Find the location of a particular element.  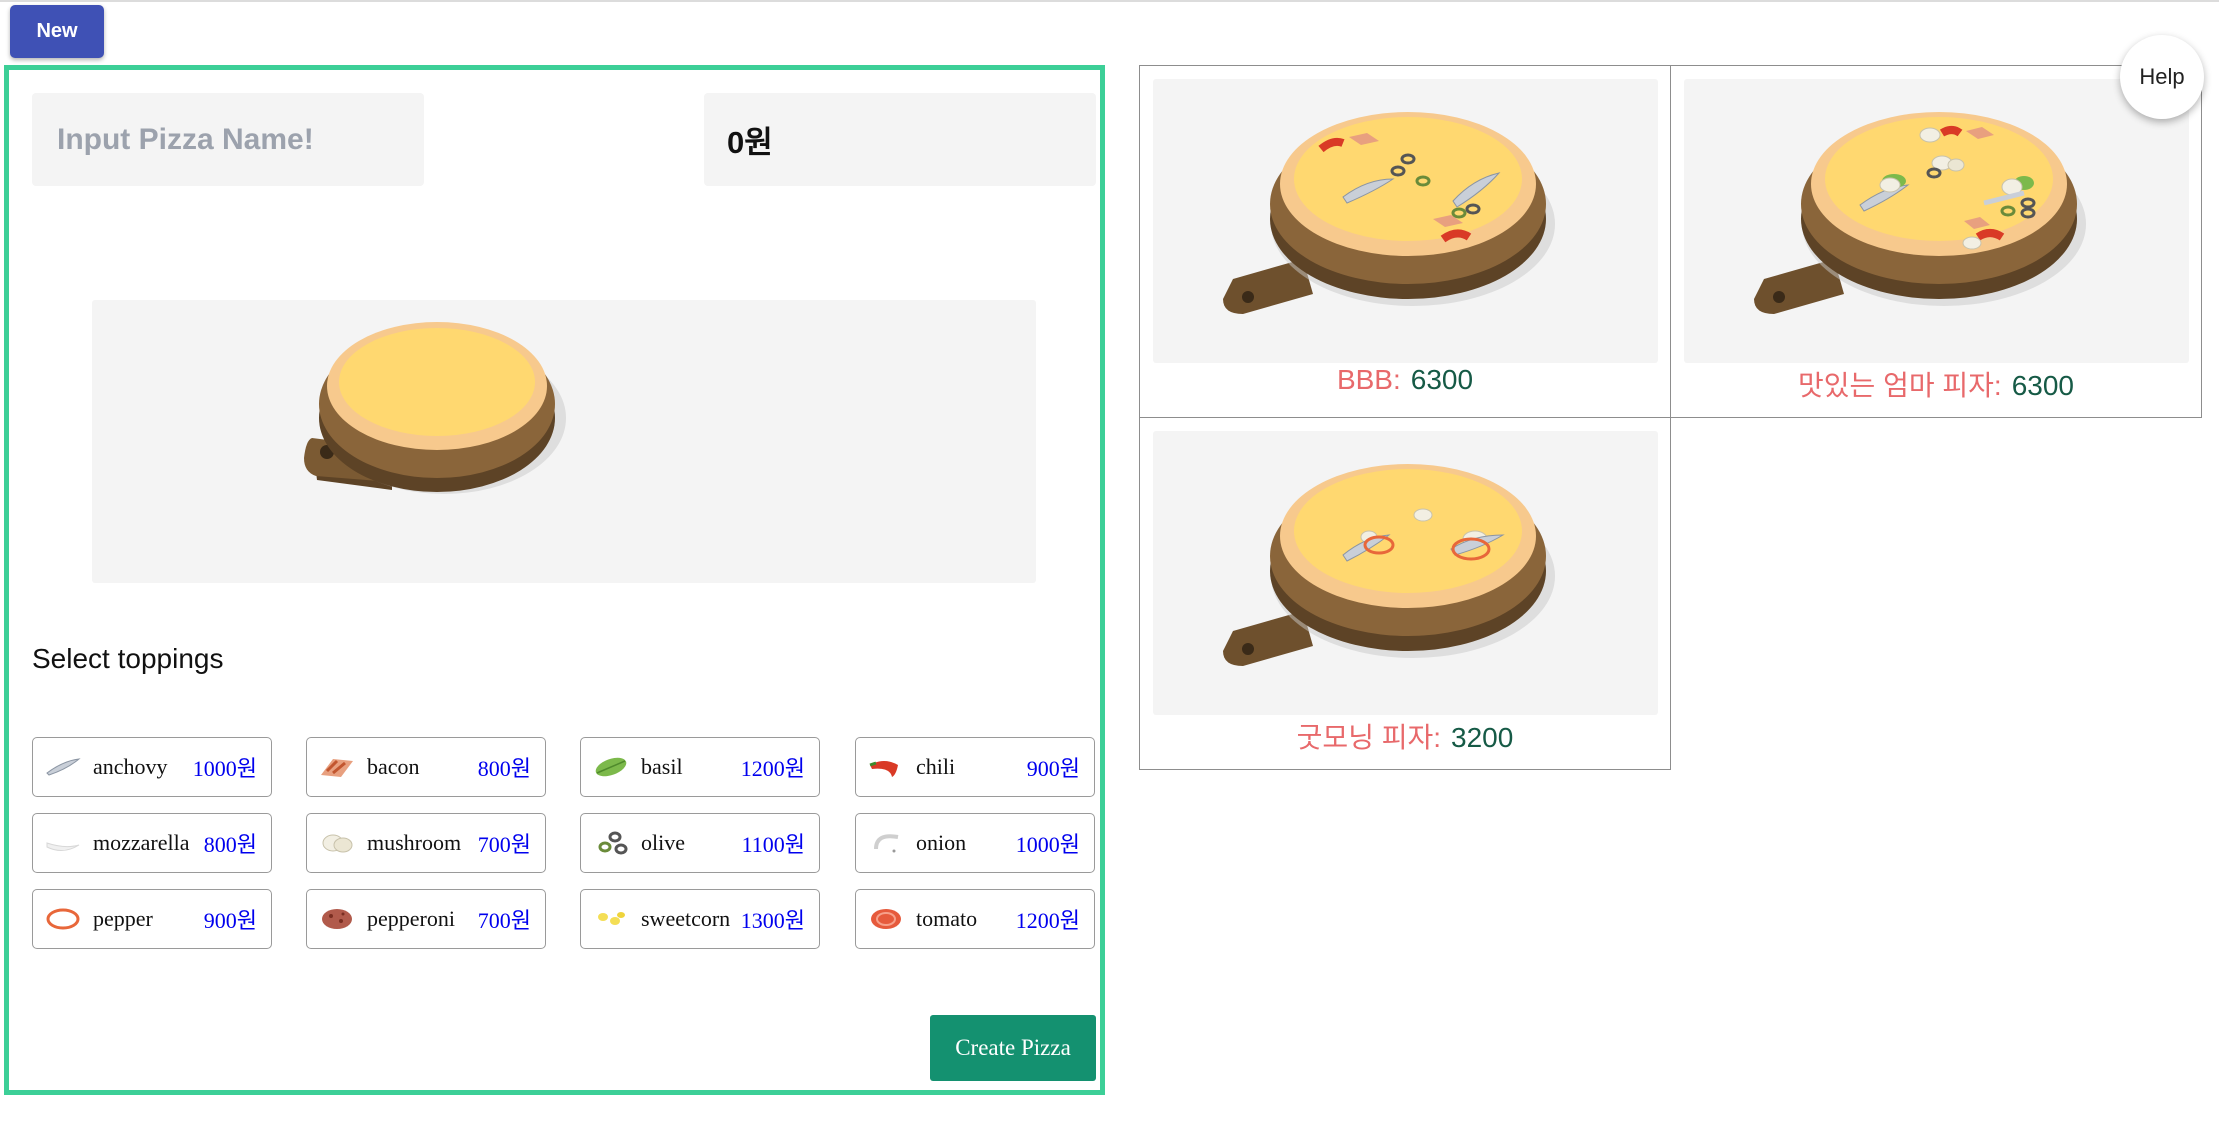

pizza-name-input is located at coordinates (239, 139).